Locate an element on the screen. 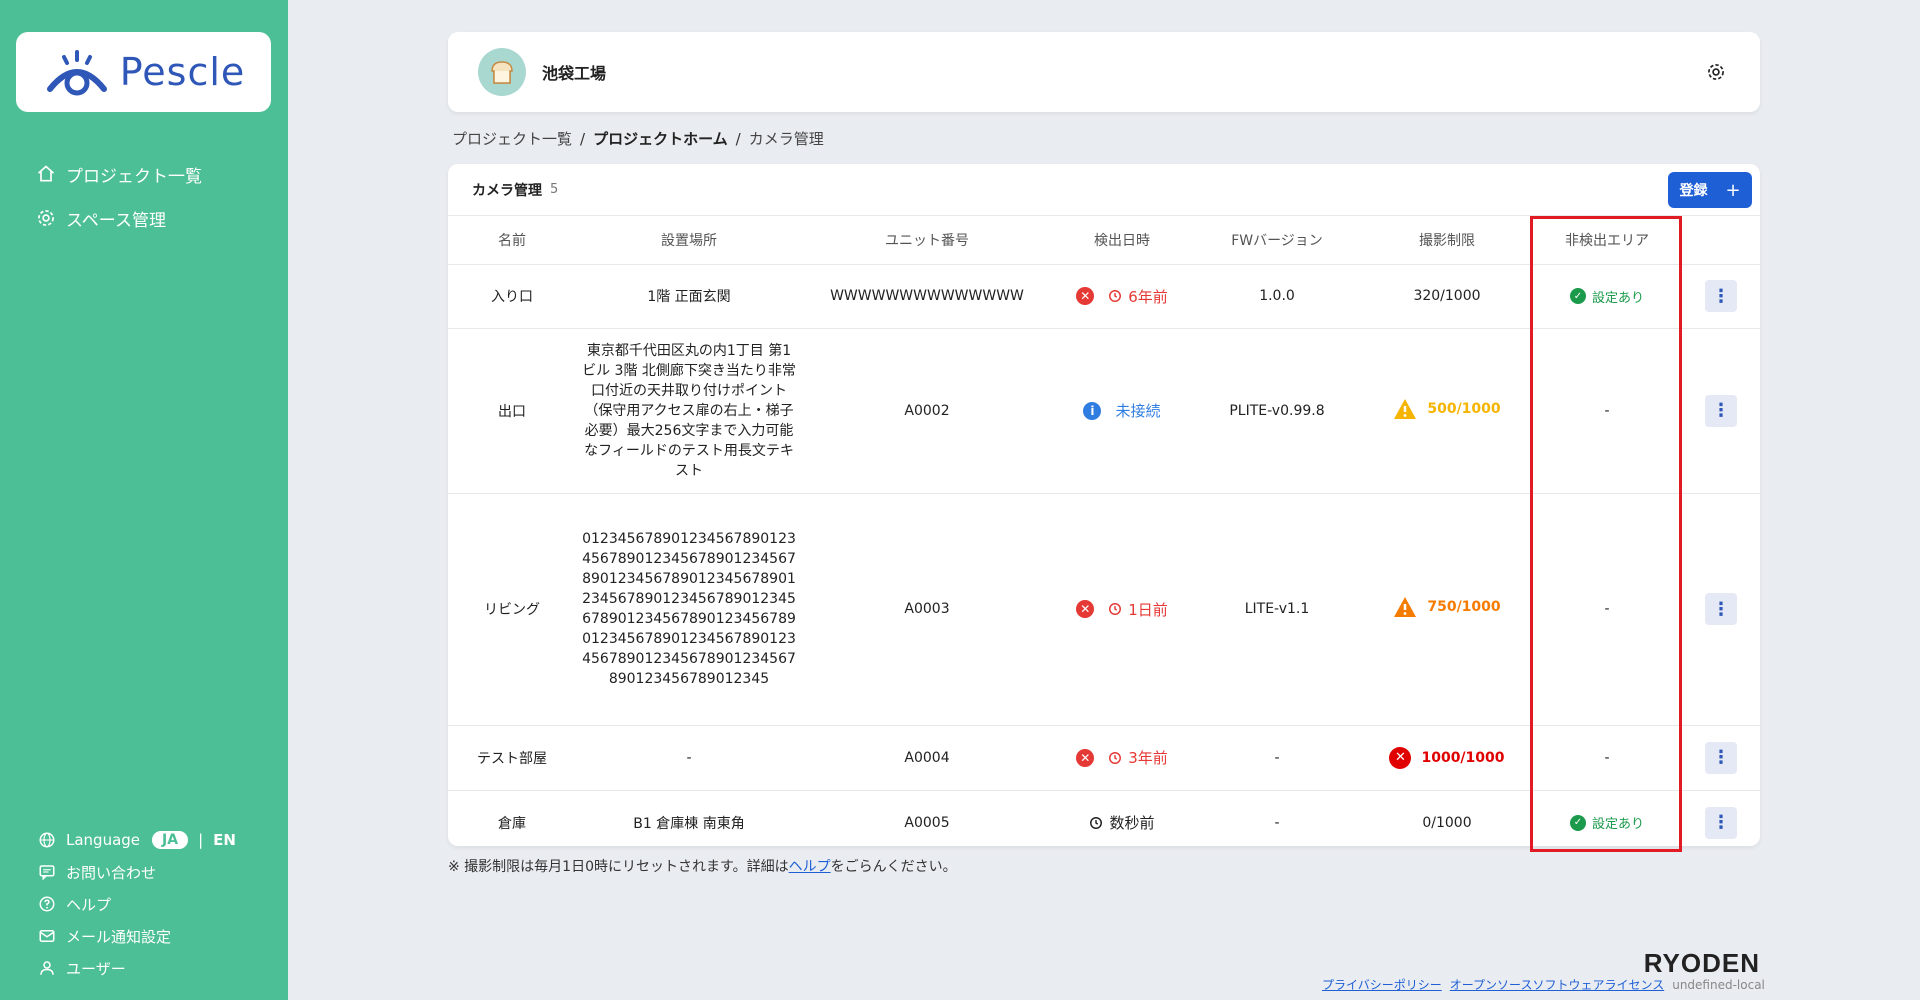  status-offline: ✕ 6年前 is located at coordinates (1122, 296).